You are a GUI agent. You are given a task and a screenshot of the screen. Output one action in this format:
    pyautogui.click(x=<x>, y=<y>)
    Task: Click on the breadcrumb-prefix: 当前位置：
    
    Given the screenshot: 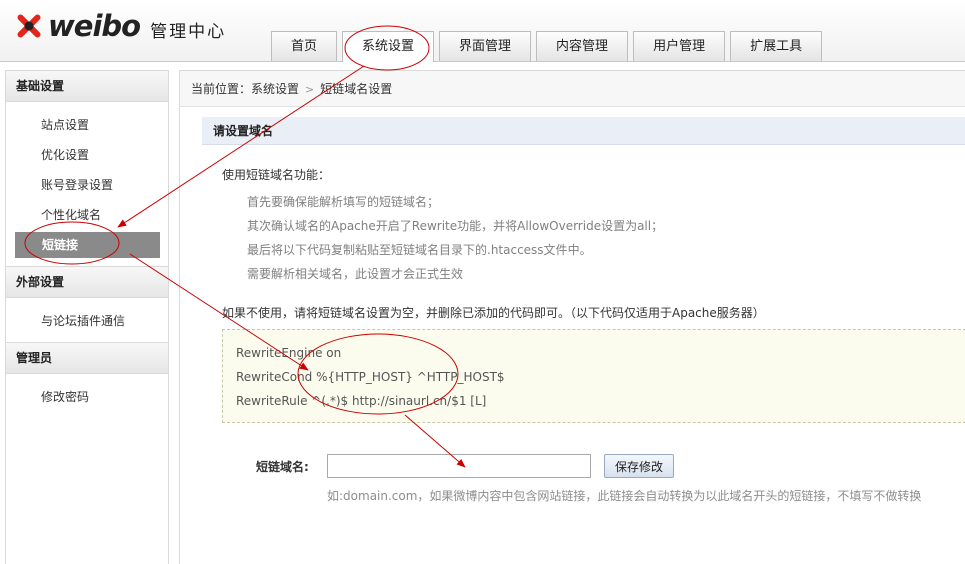 What is the action you would take?
    pyautogui.click(x=221, y=89)
    